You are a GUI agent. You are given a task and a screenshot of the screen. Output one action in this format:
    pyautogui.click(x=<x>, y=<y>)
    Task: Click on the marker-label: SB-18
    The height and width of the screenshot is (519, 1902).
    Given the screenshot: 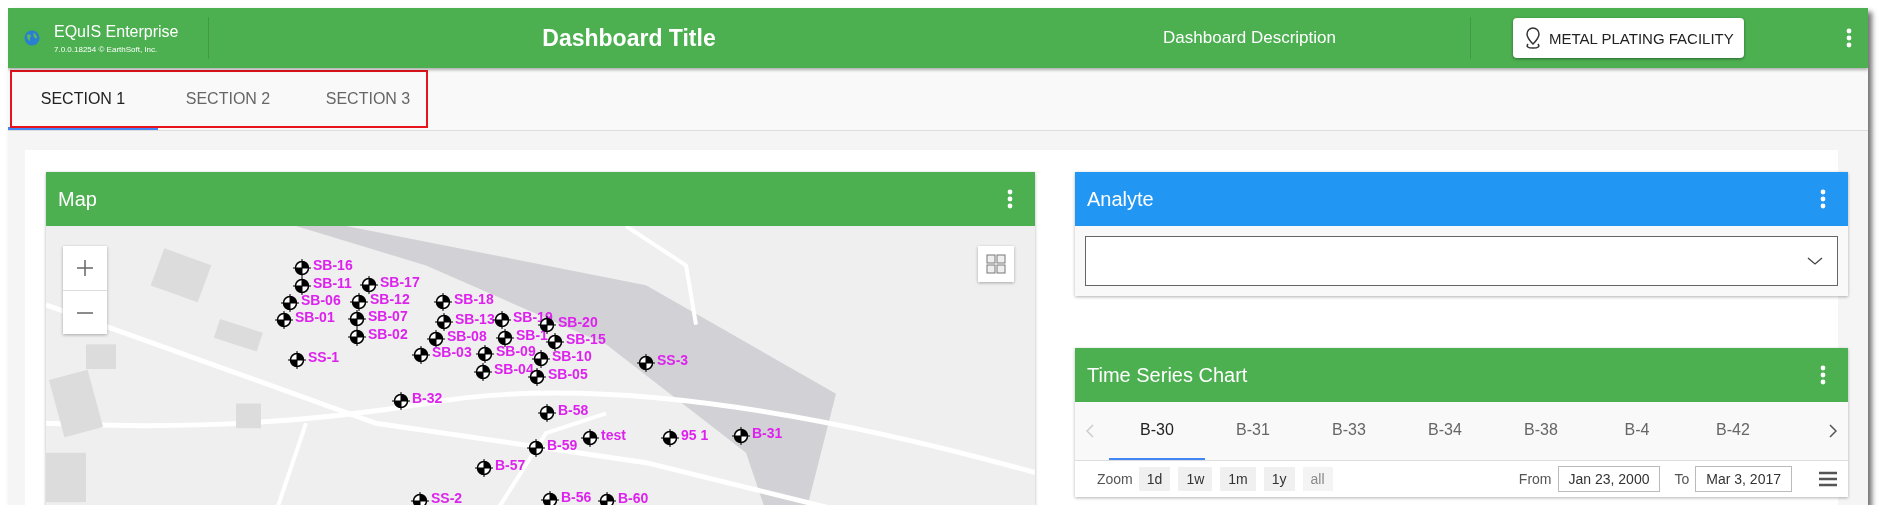 What is the action you would take?
    pyautogui.click(x=474, y=299)
    